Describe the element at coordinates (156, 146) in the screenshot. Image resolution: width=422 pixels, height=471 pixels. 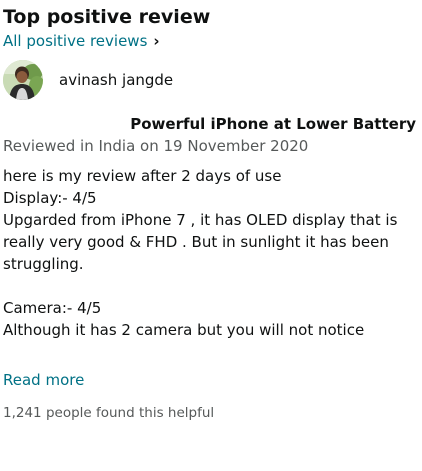
I see `review-date: Reviewed in India on 19 November 2020` at that location.